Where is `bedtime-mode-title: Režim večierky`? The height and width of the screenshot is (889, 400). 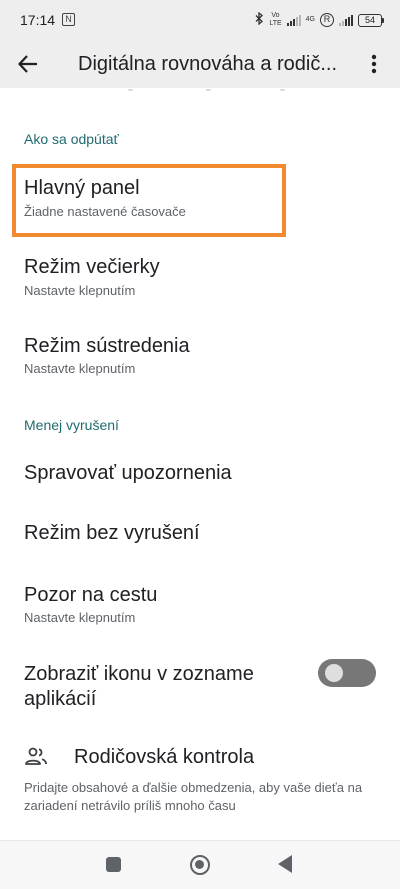 bedtime-mode-title: Režim večierky is located at coordinates (92, 267).